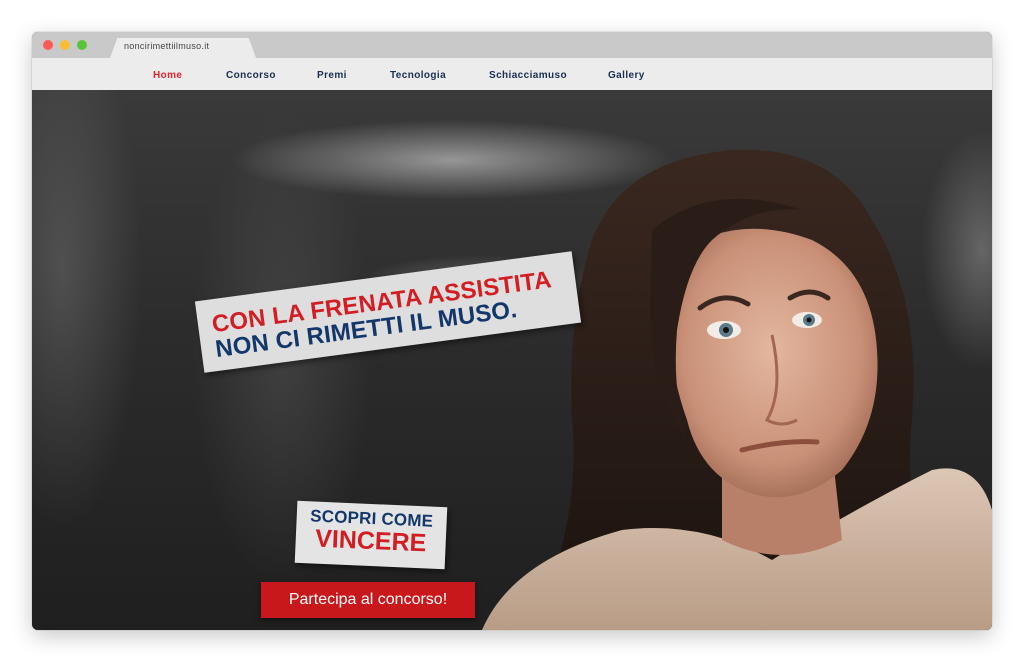  Describe the element at coordinates (626, 75) in the screenshot. I see `nav-gallery: Gallery` at that location.